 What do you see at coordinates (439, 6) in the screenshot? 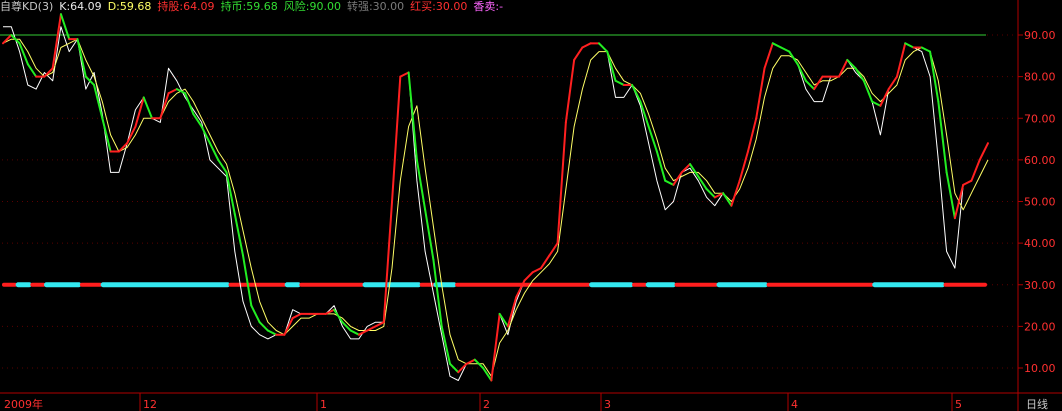
I see `red-value: 红买:30.00` at bounding box center [439, 6].